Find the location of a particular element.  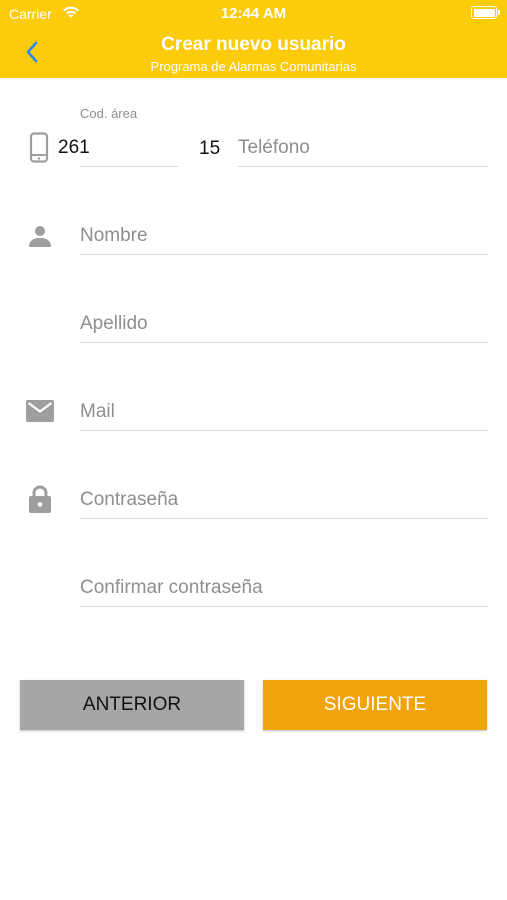

last-name-input is located at coordinates (284, 324).